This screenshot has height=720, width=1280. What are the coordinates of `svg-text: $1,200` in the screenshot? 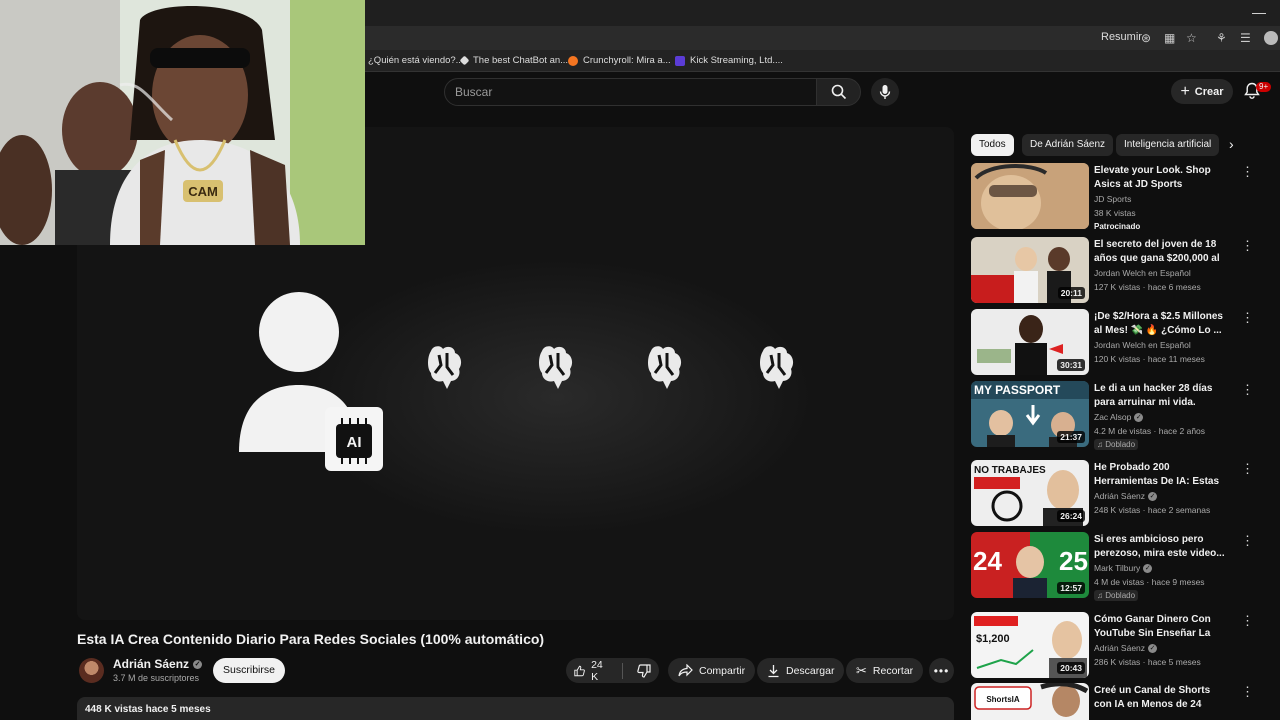 It's located at (993, 639).